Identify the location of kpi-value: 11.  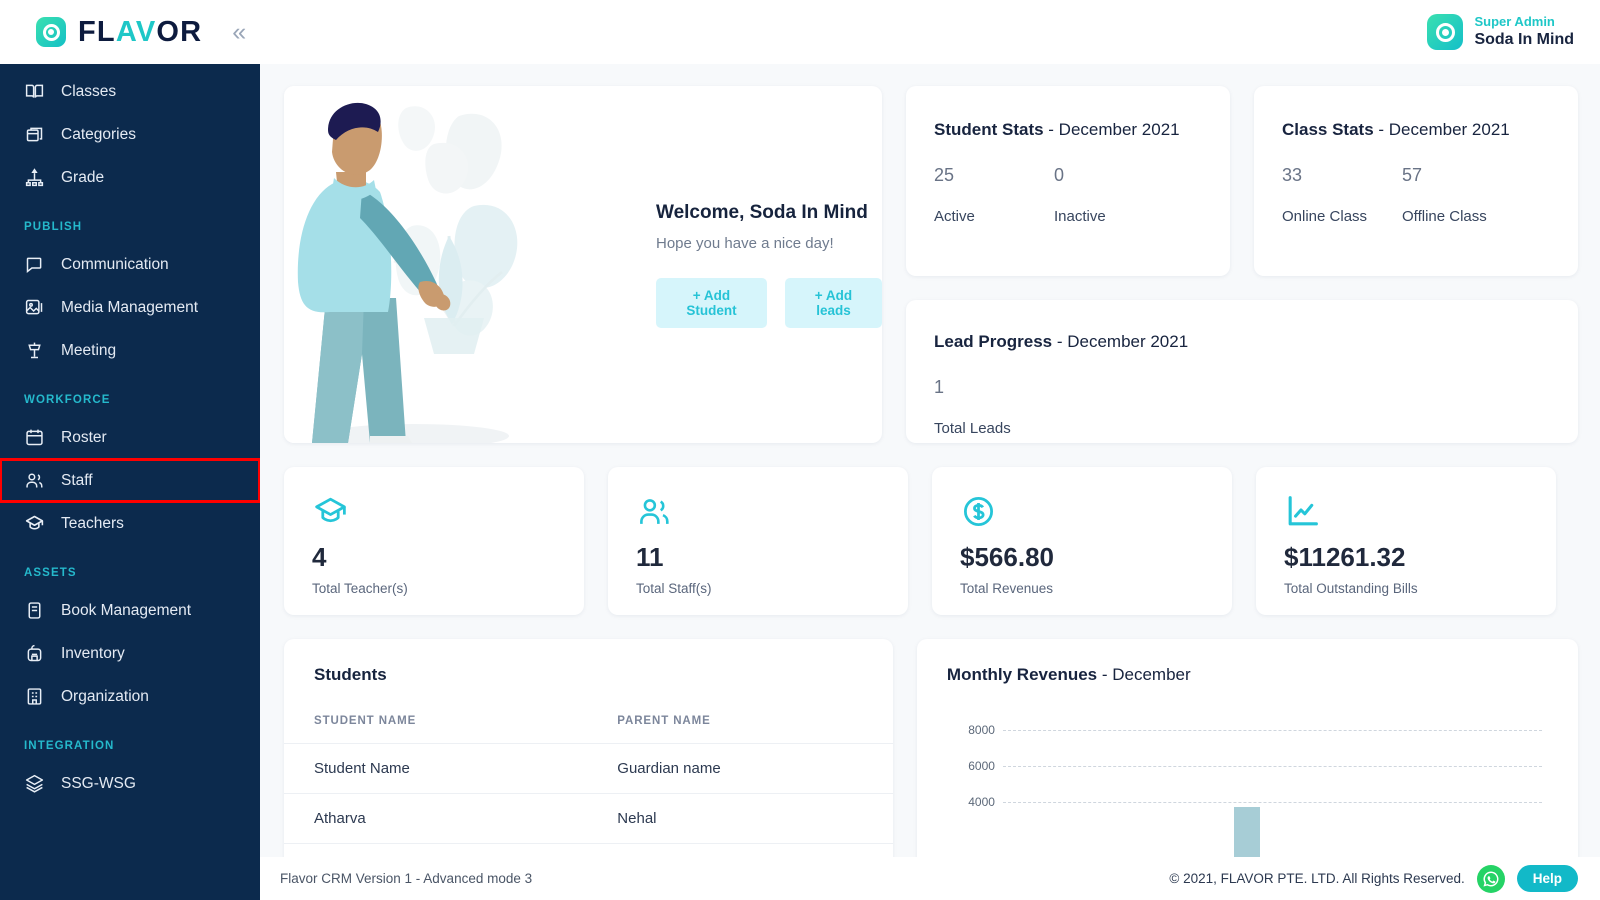
(650, 557).